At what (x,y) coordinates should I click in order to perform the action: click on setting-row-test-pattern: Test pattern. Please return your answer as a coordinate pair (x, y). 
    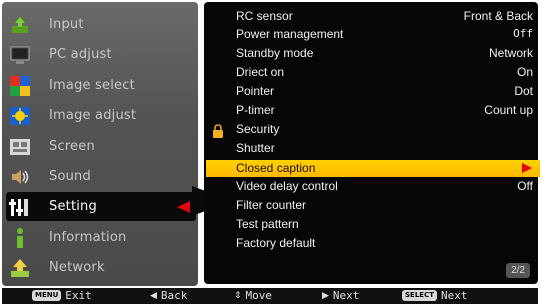
    Looking at the image, I should click on (370, 225).